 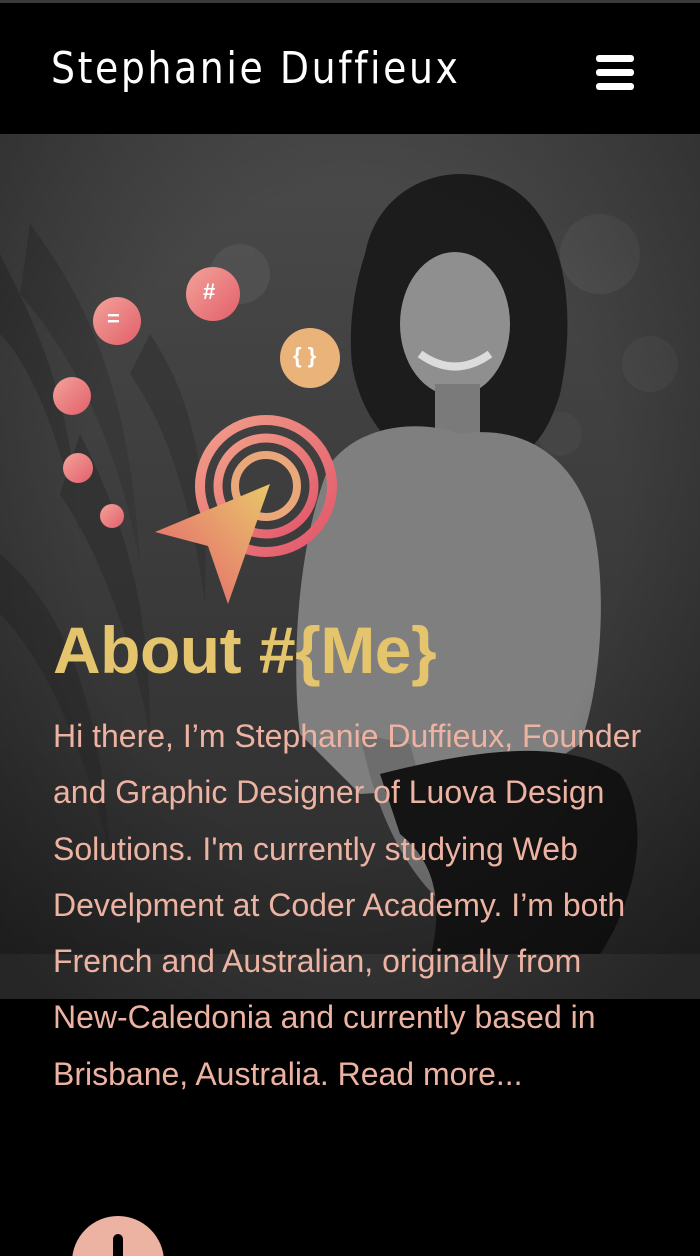 I want to click on site-title: Stephanie Duffieux, so click(x=256, y=68).